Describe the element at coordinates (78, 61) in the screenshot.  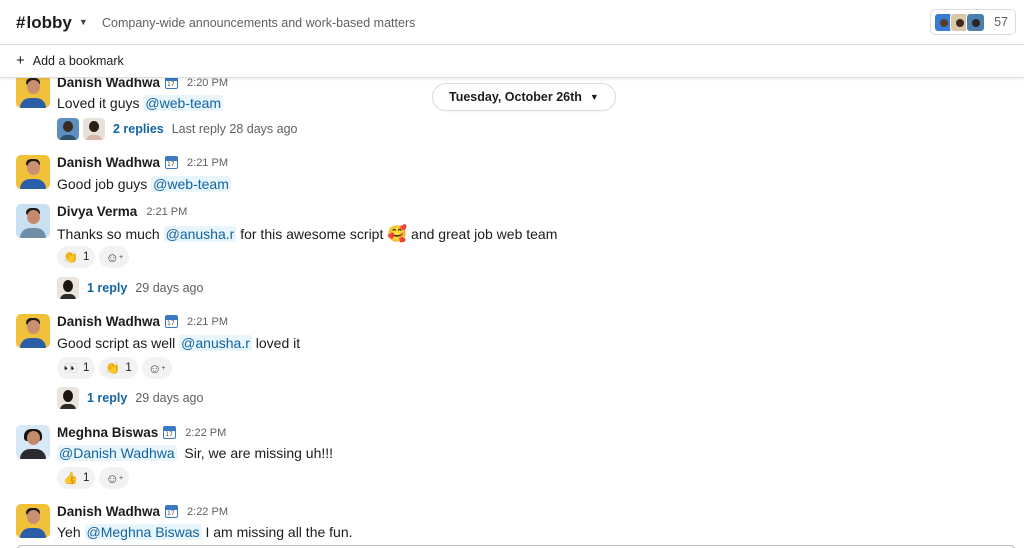
I see `add-bookmark-label: Add a bookmark` at that location.